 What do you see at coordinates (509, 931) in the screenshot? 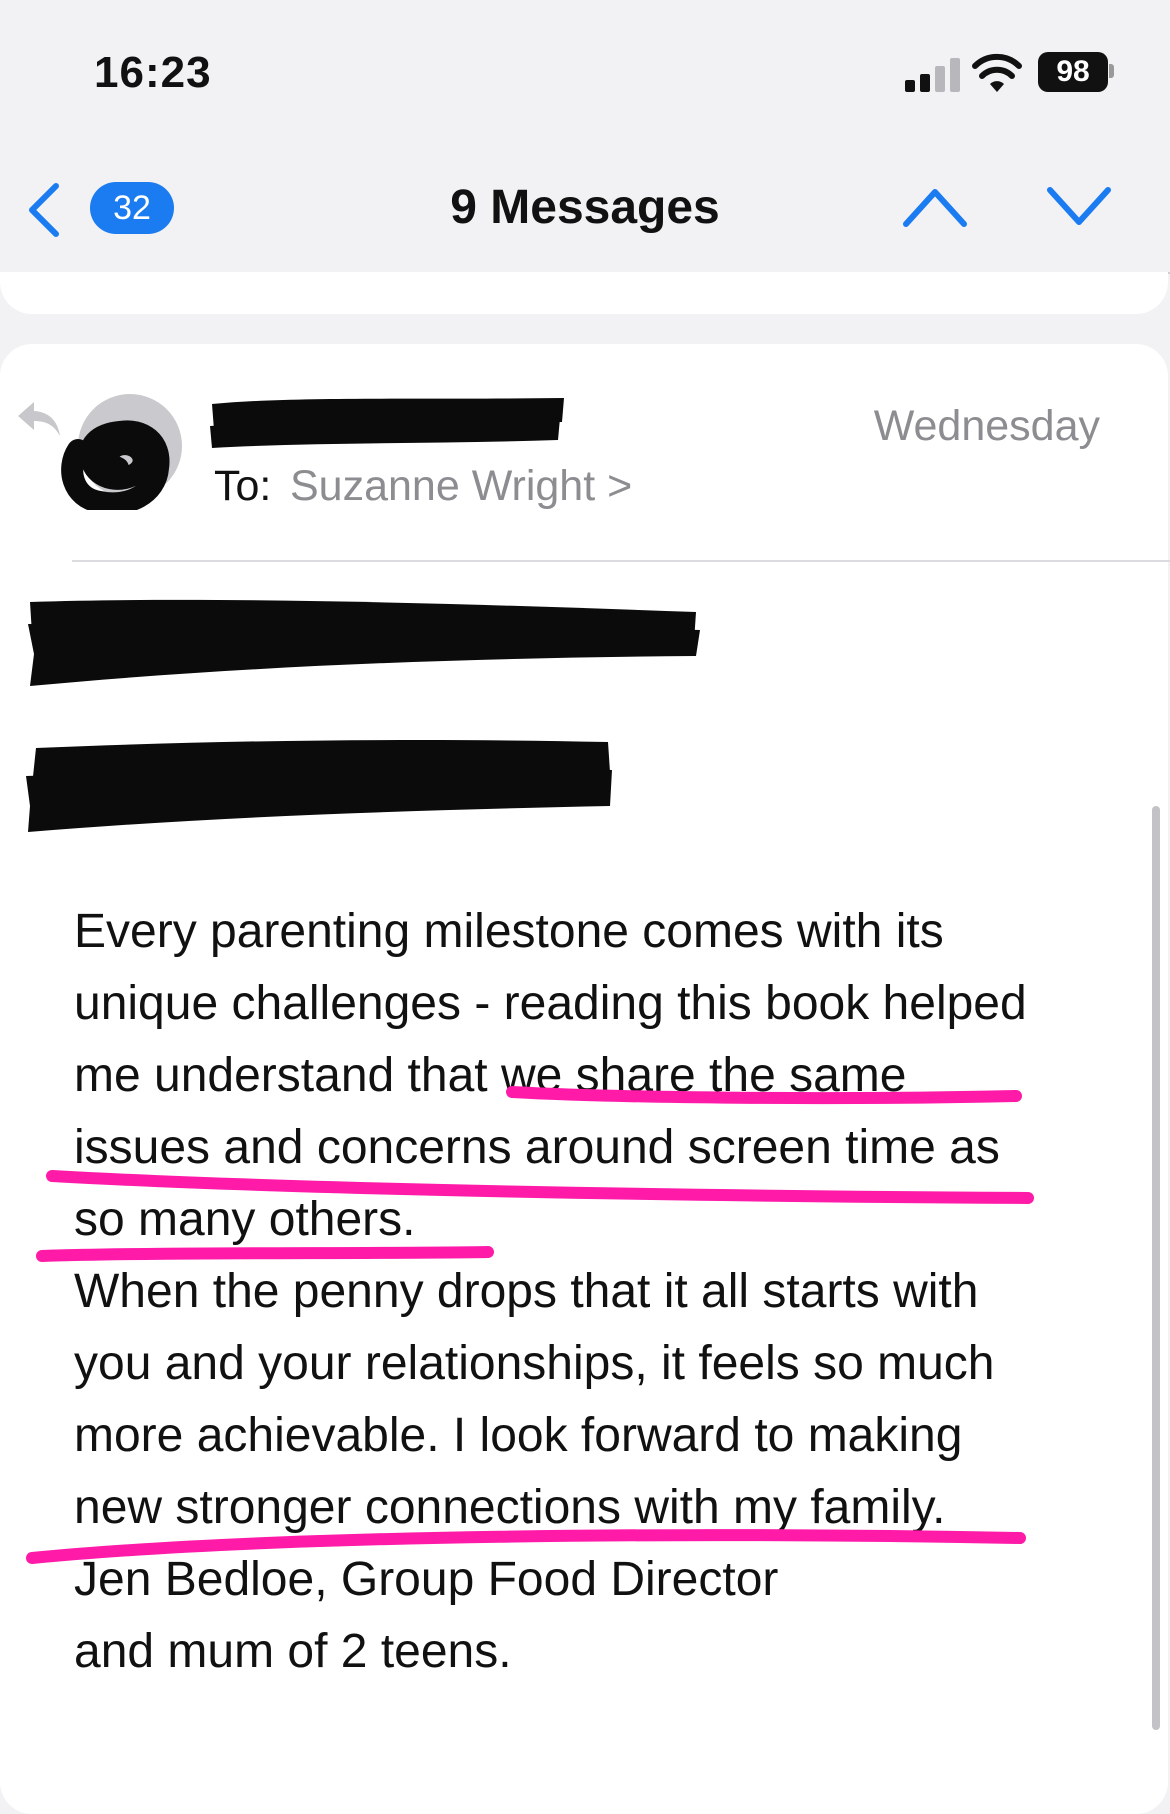
I see `body-line: Every parenting milestone comes with its` at bounding box center [509, 931].